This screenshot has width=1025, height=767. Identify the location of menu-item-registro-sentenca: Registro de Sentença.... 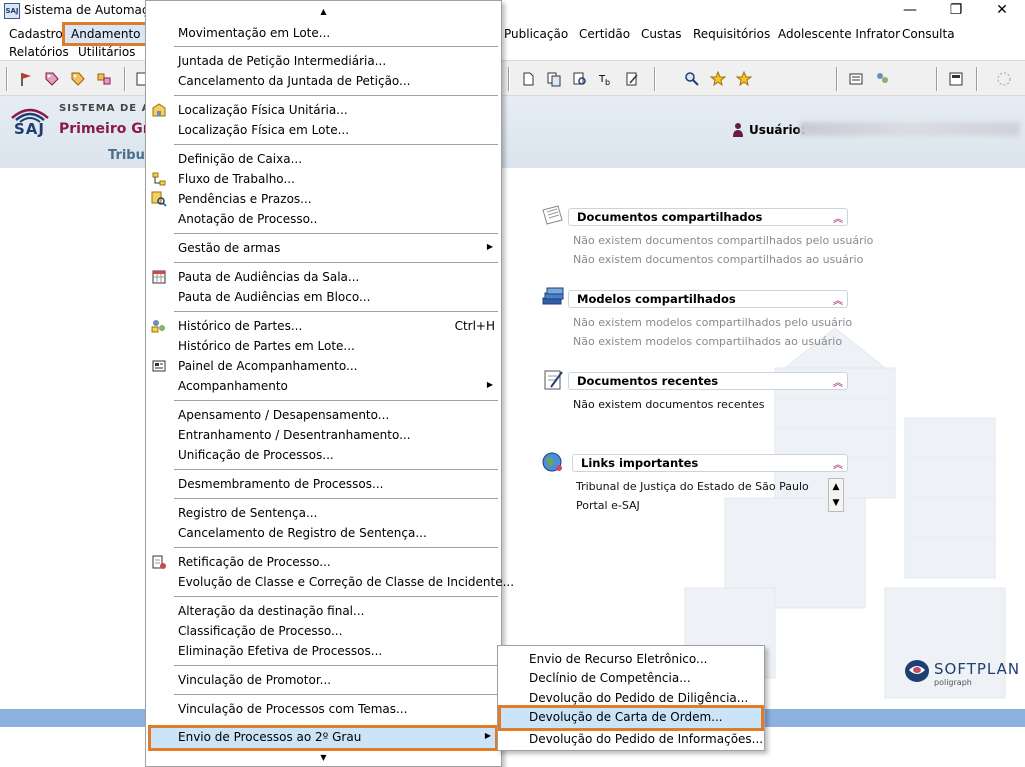
(323, 513).